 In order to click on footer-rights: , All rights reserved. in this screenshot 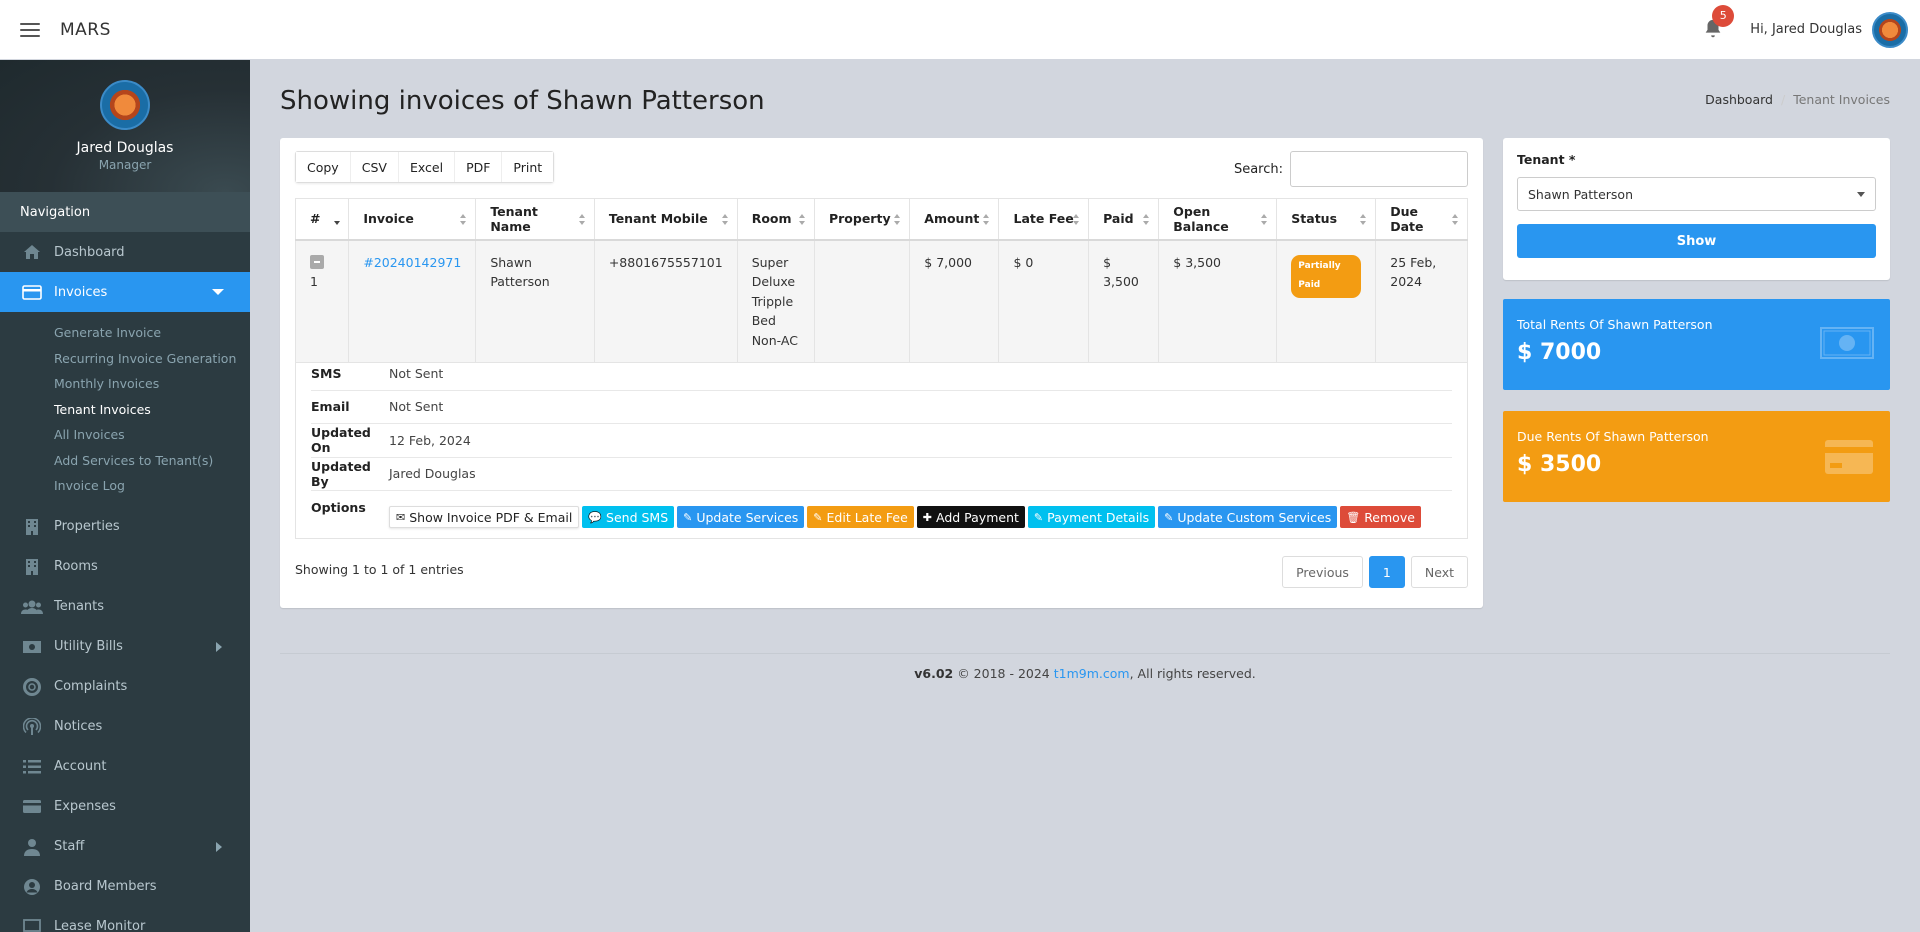, I will do `click(1192, 673)`.